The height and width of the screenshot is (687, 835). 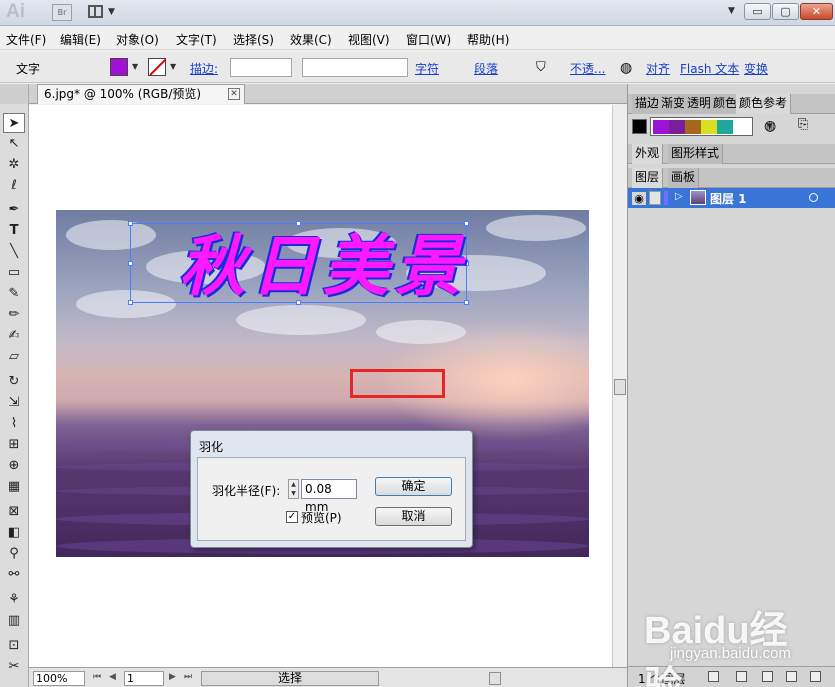 I want to click on stroke-dropdown-icon: ▼, so click(x=175, y=67).